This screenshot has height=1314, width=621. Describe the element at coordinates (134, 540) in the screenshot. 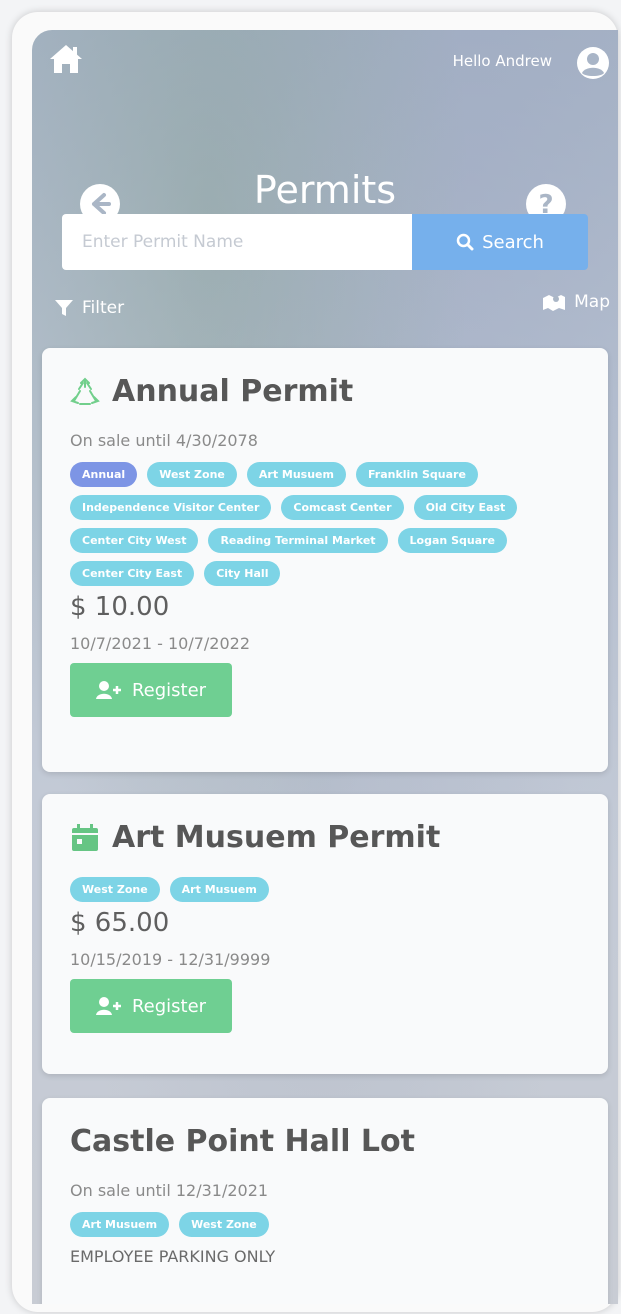

I see `tag: Center City West` at that location.